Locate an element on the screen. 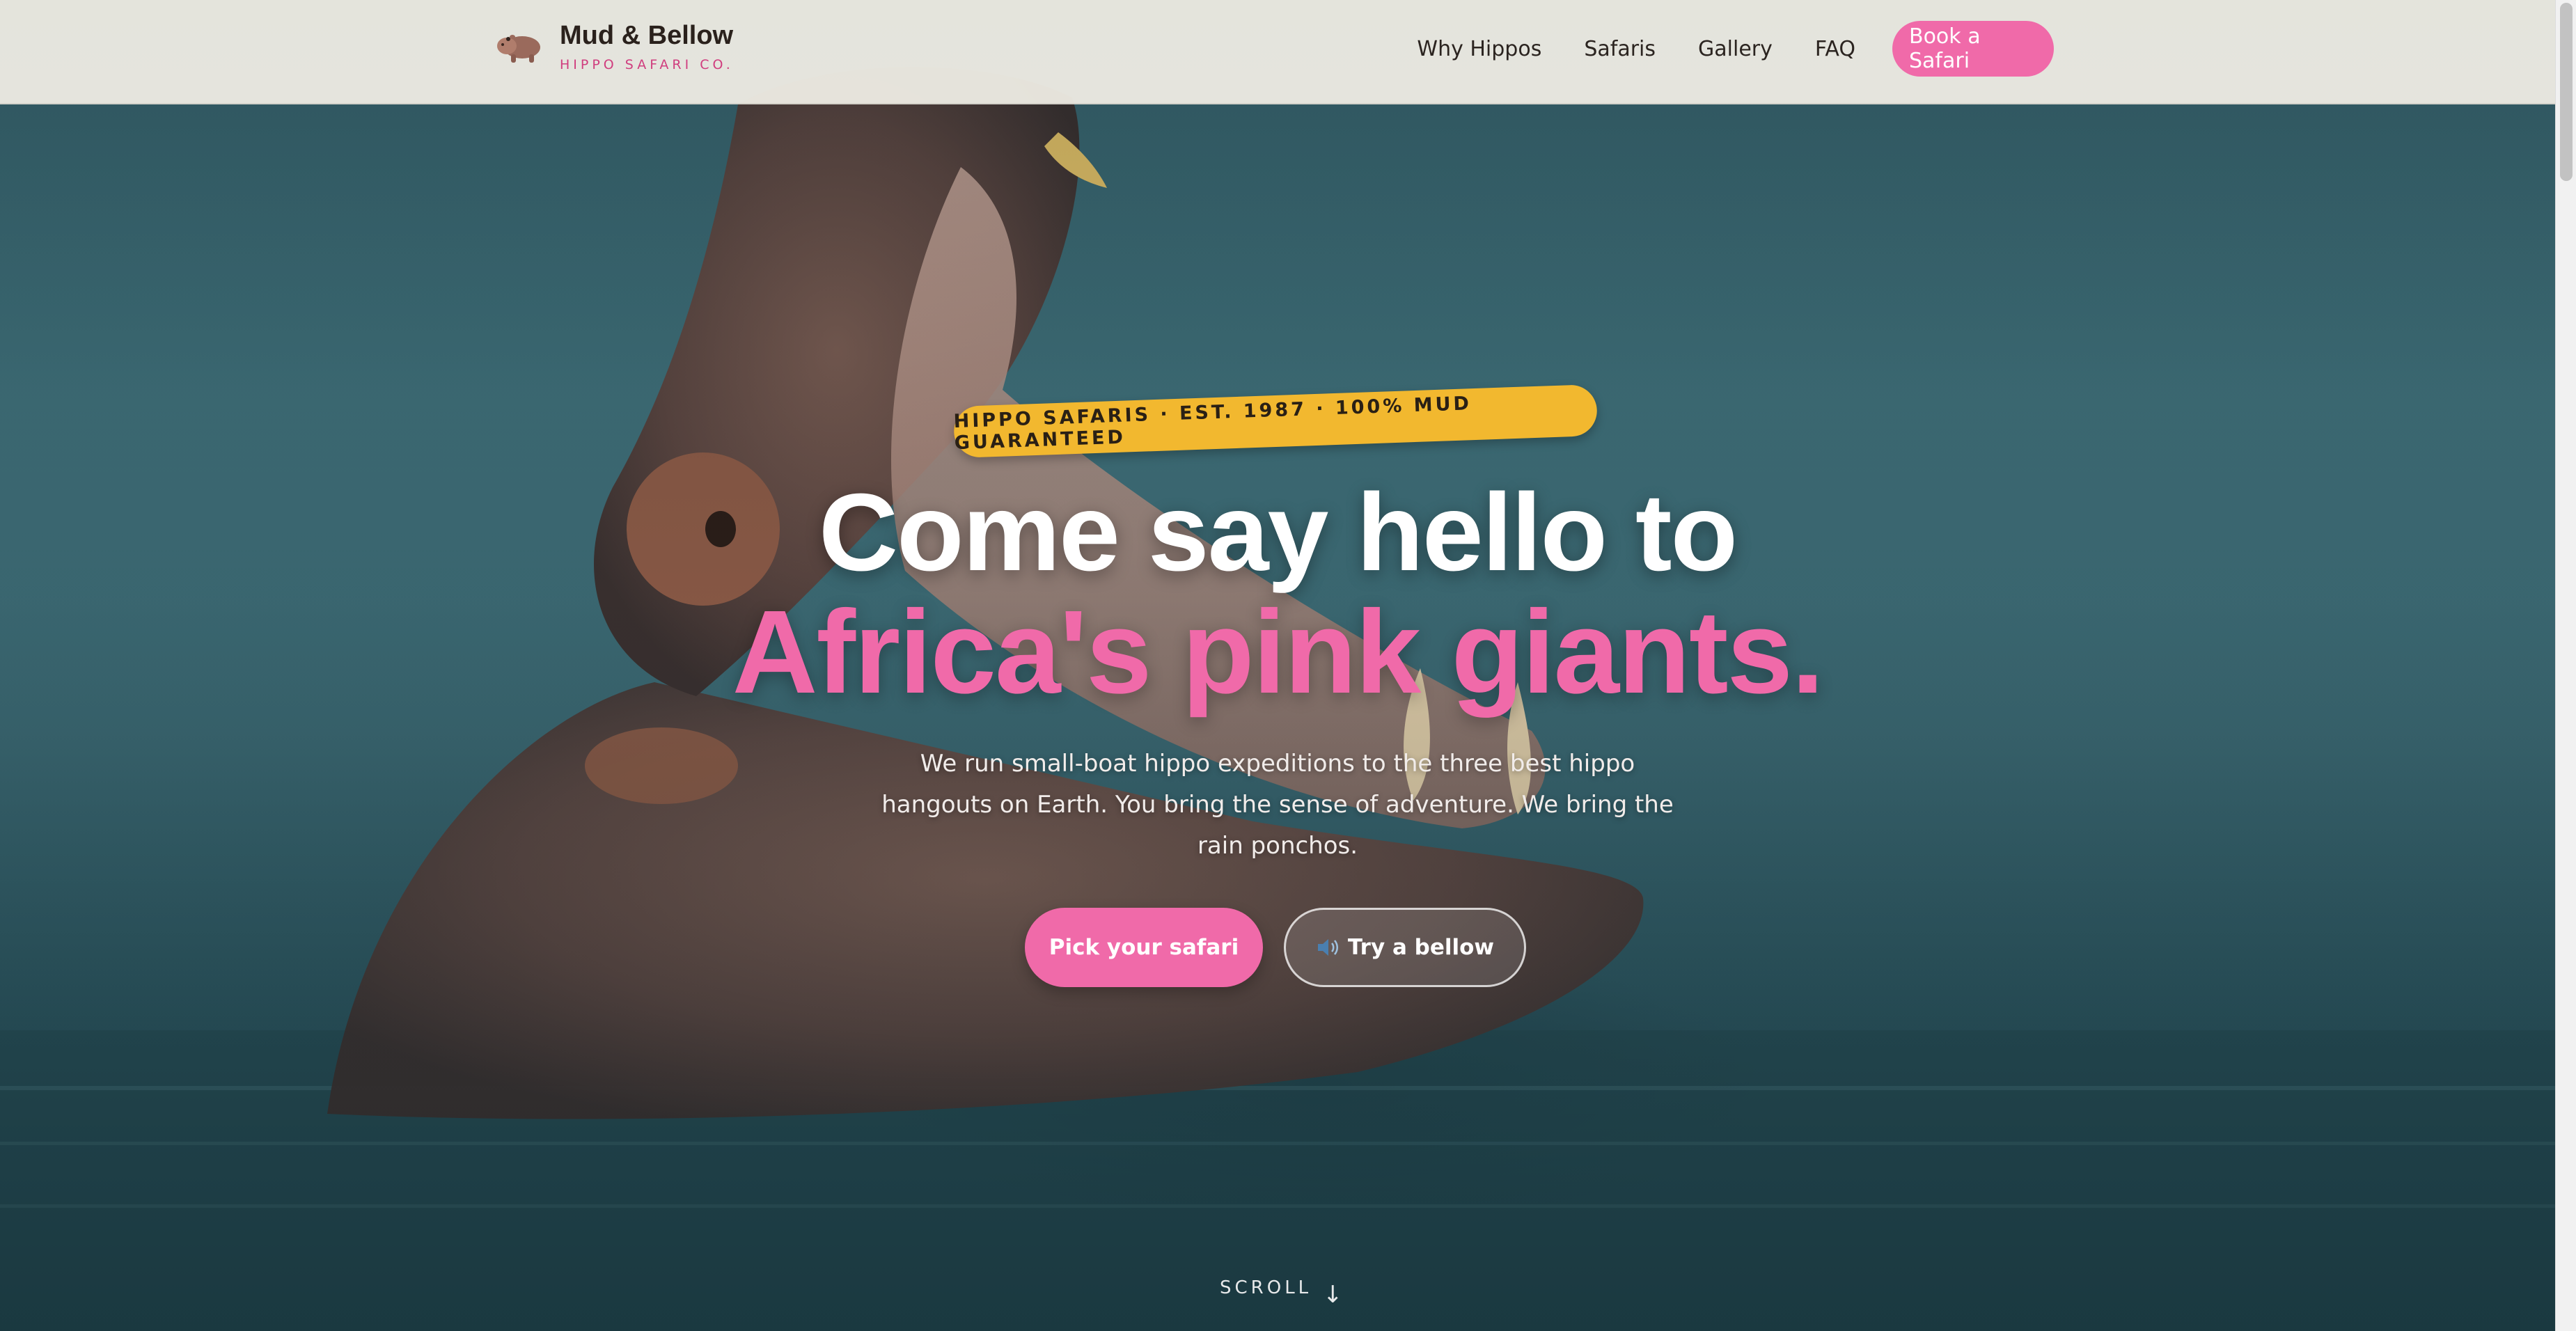  scroll-label: SCROLL is located at coordinates (1266, 1287).